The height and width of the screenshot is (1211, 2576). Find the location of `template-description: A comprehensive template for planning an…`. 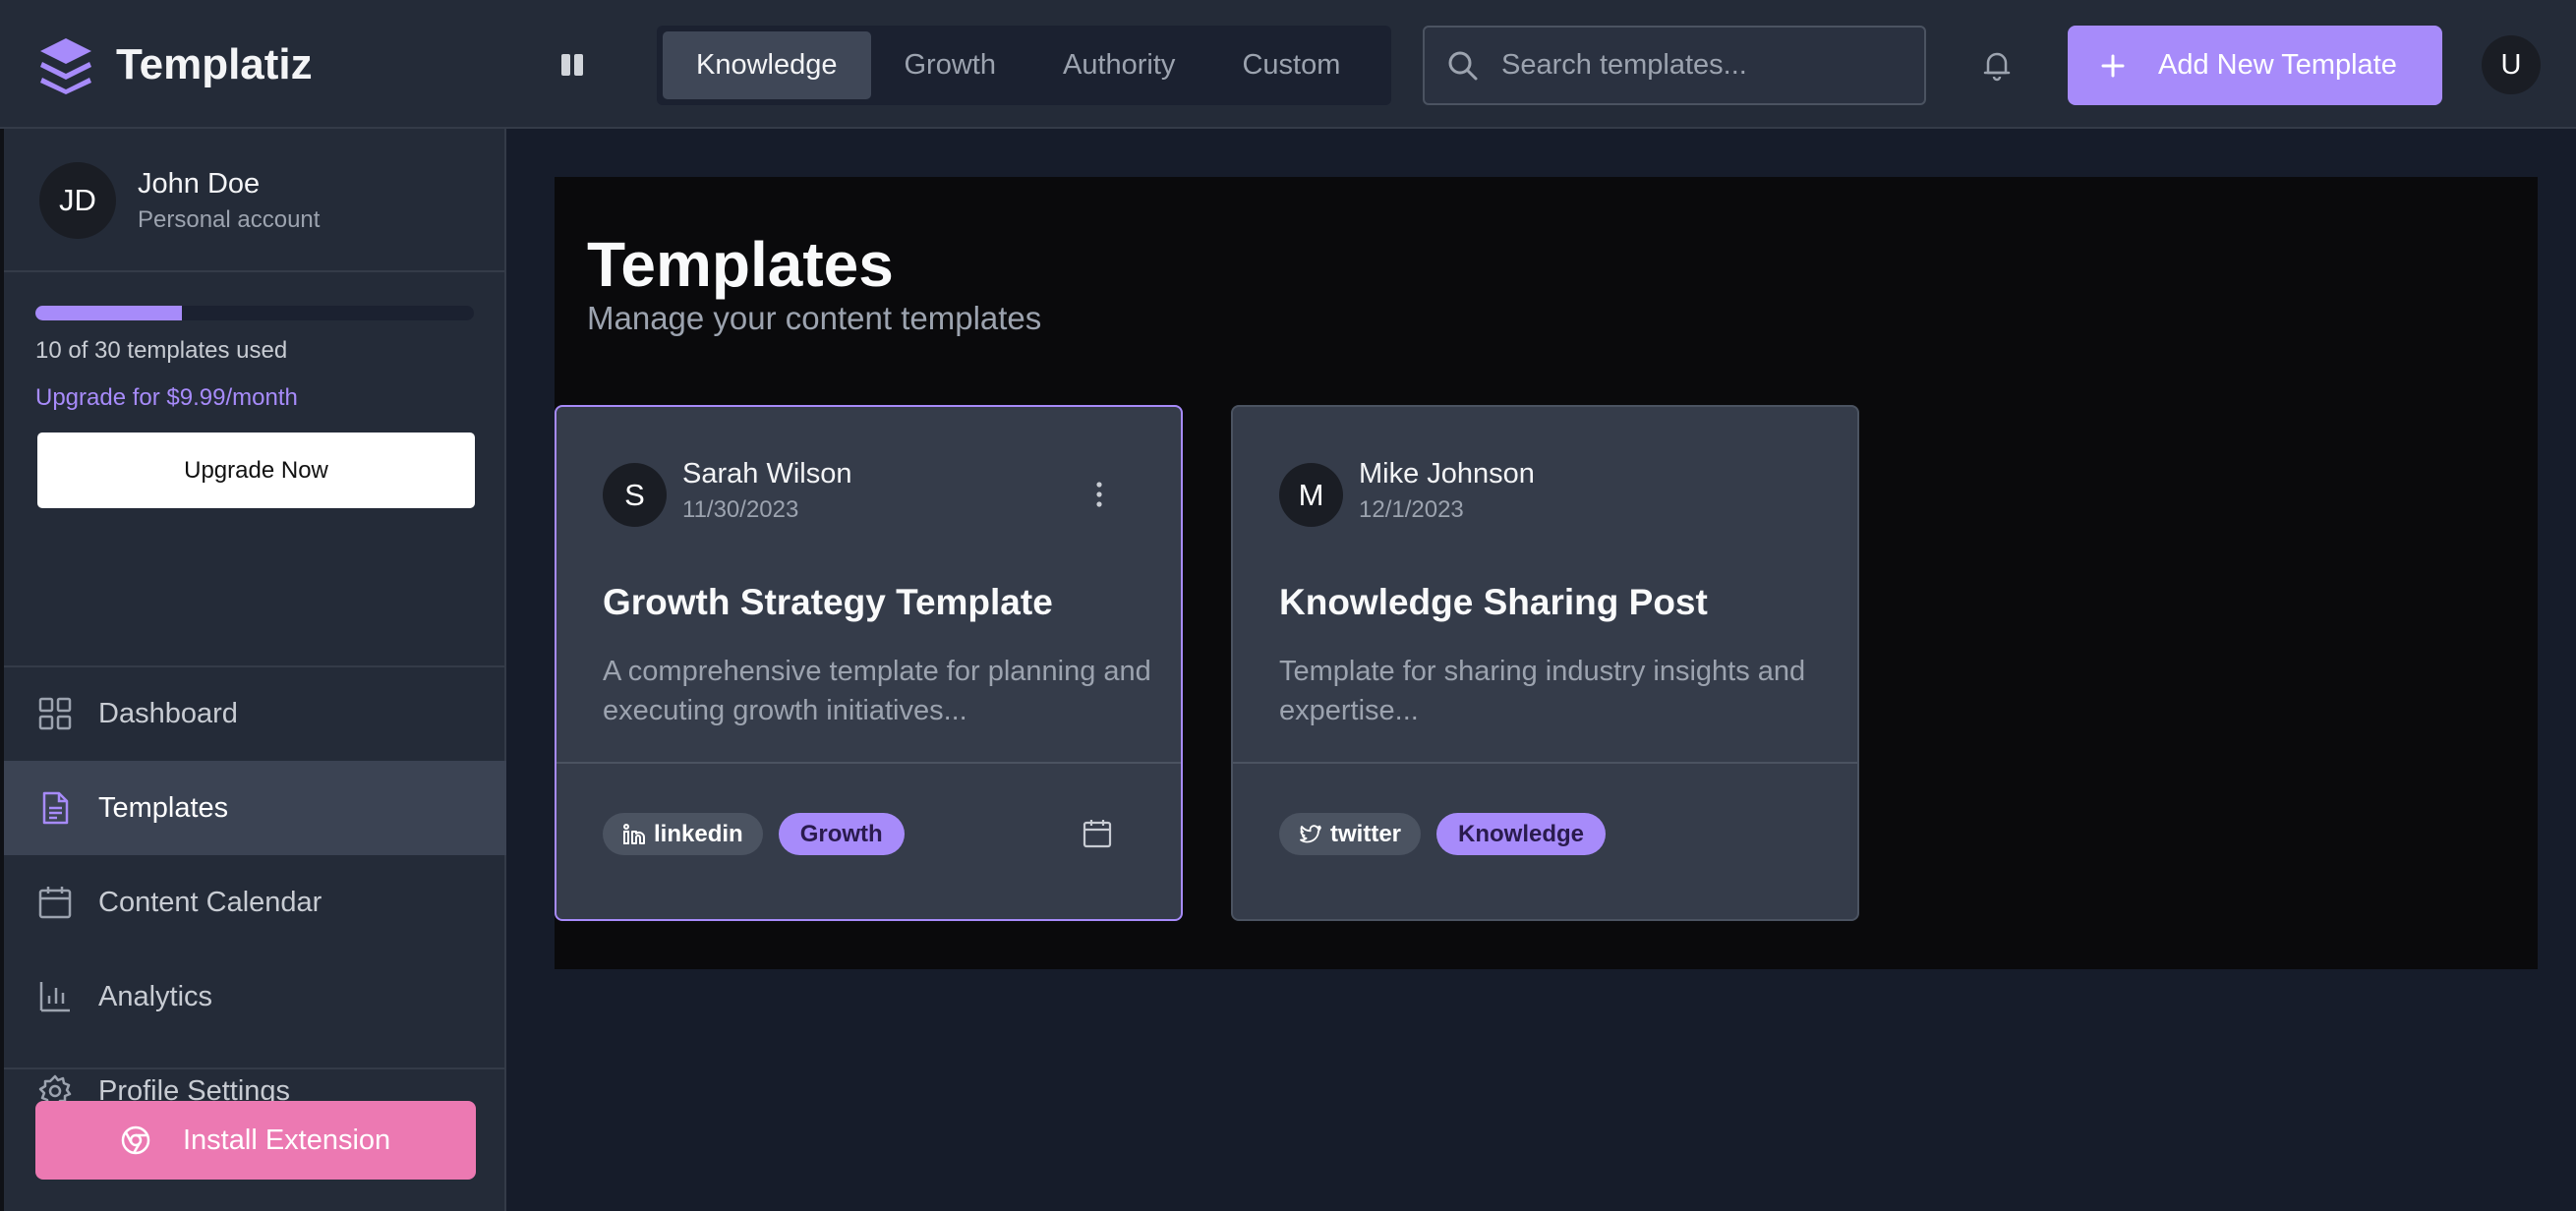

template-description: A comprehensive template for planning an… is located at coordinates (877, 691).